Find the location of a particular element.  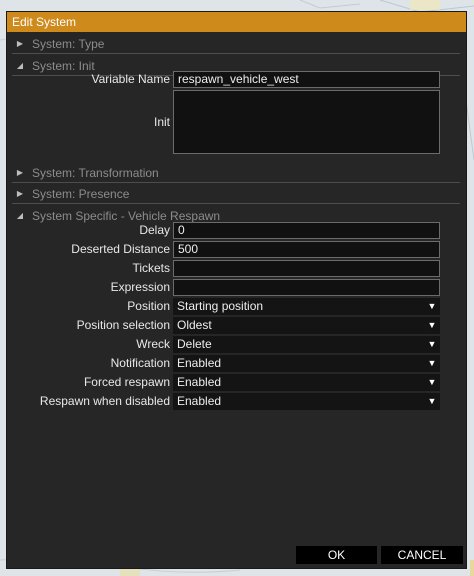

row-delay: Delay 0 is located at coordinates (236, 230).